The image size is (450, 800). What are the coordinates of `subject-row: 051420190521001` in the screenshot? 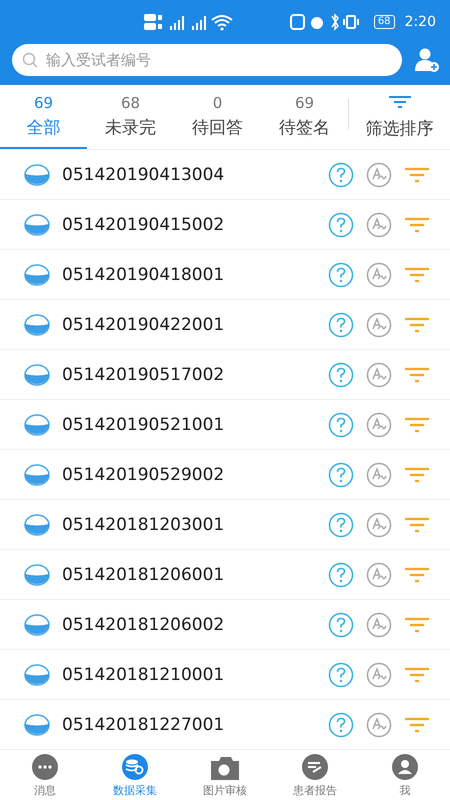 It's located at (225, 425).